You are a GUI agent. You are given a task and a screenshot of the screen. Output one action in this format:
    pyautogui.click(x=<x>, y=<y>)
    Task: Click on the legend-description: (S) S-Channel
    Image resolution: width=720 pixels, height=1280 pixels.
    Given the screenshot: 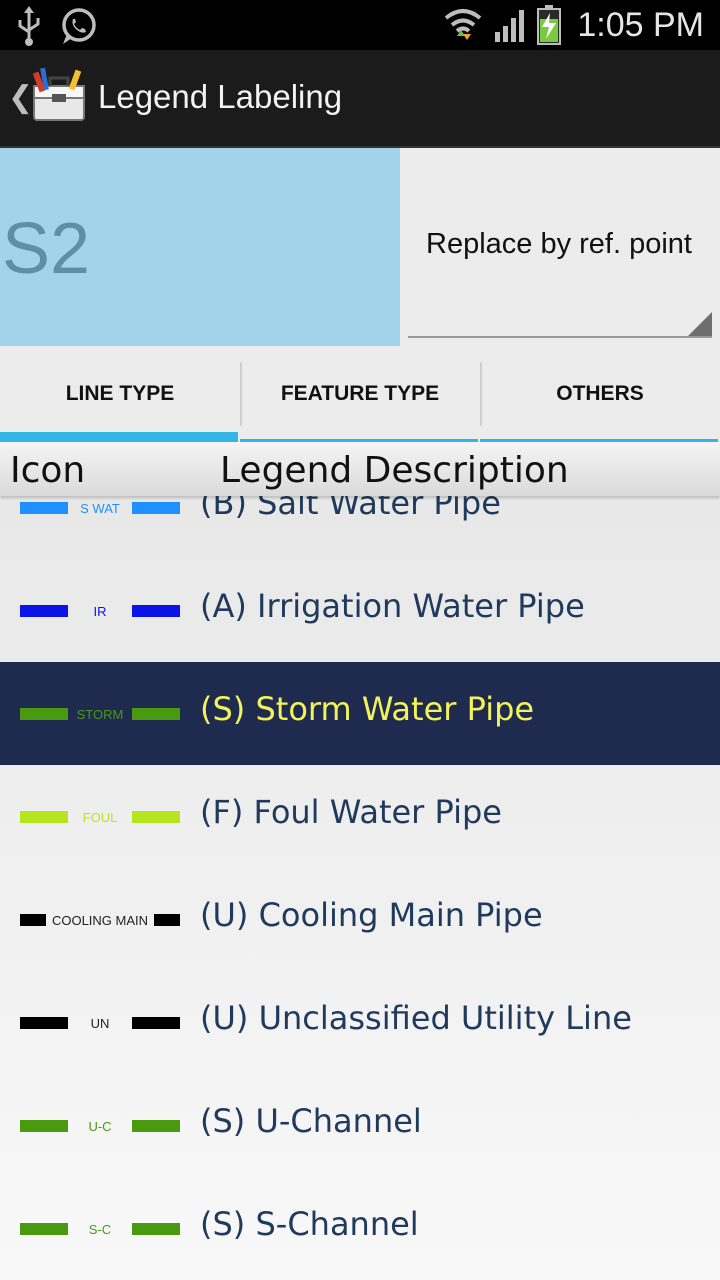 What is the action you would take?
    pyautogui.click(x=309, y=1224)
    